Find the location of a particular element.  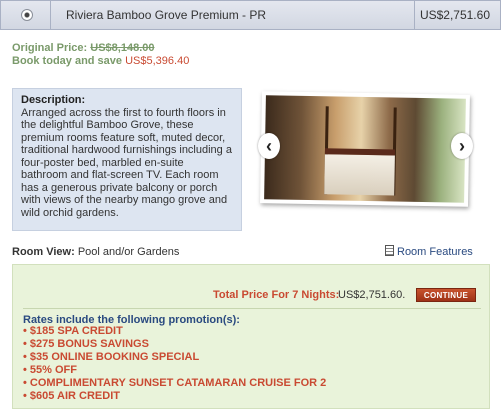

chevron-right-icon: › is located at coordinates (462, 146).